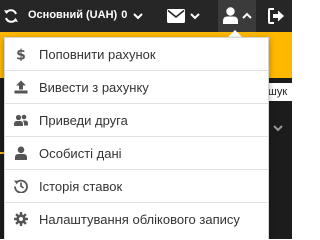 The height and width of the screenshot is (240, 320). Describe the element at coordinates (73, 15) in the screenshot. I see `balance-label: Основний (UAH)` at that location.